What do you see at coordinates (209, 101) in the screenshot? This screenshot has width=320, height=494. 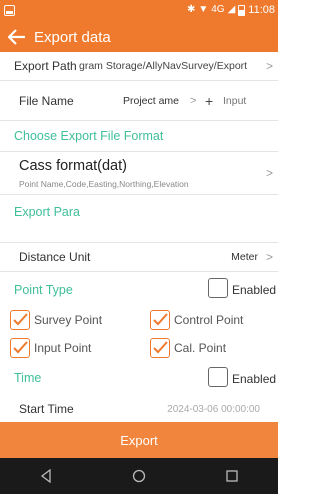 I see `plus-icon: +` at bounding box center [209, 101].